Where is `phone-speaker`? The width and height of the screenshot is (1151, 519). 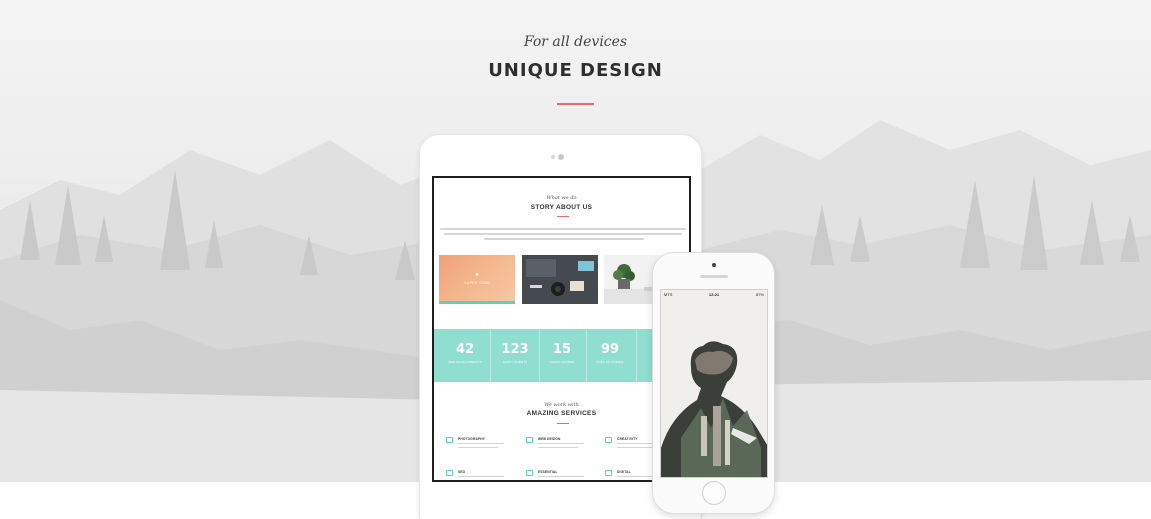 phone-speaker is located at coordinates (714, 276).